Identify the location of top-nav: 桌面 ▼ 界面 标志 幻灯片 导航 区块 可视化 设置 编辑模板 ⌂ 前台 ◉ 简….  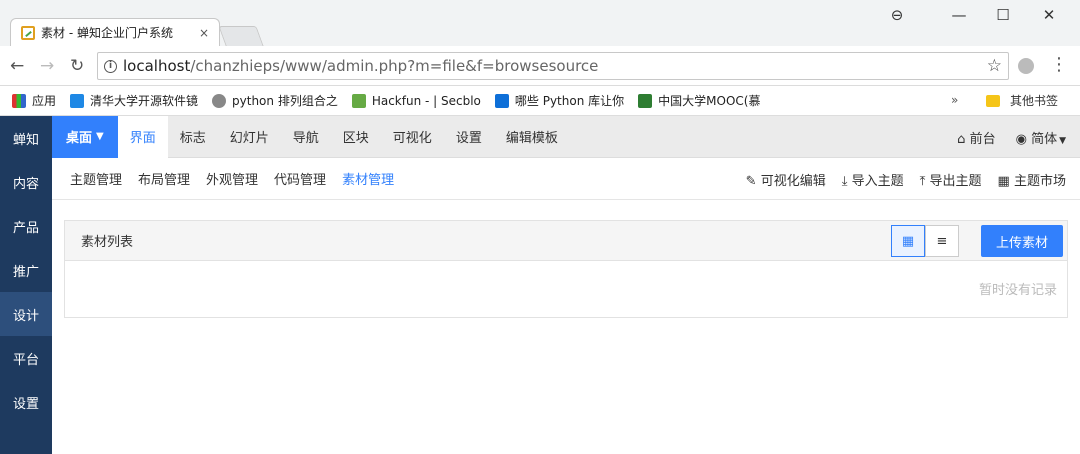
(566, 136).